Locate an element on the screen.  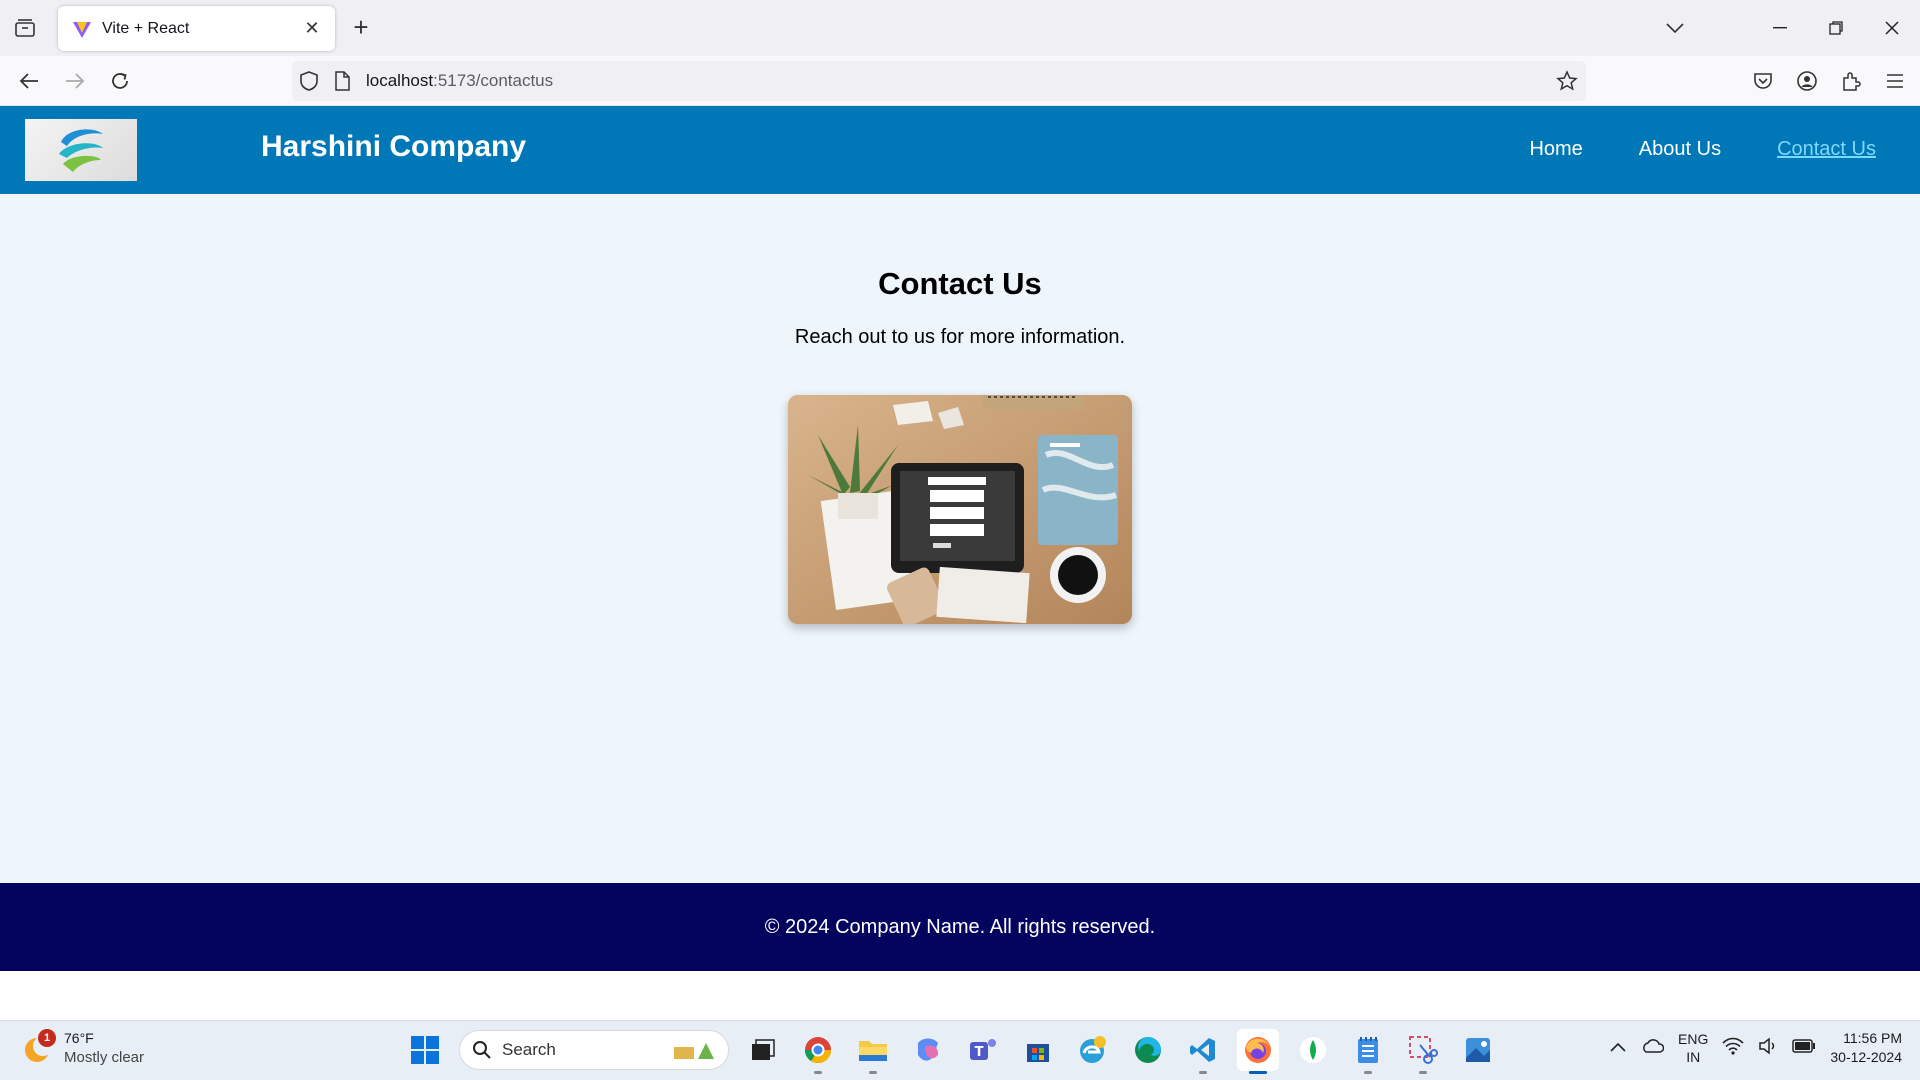
nav-link-home: Home is located at coordinates (1555, 149).